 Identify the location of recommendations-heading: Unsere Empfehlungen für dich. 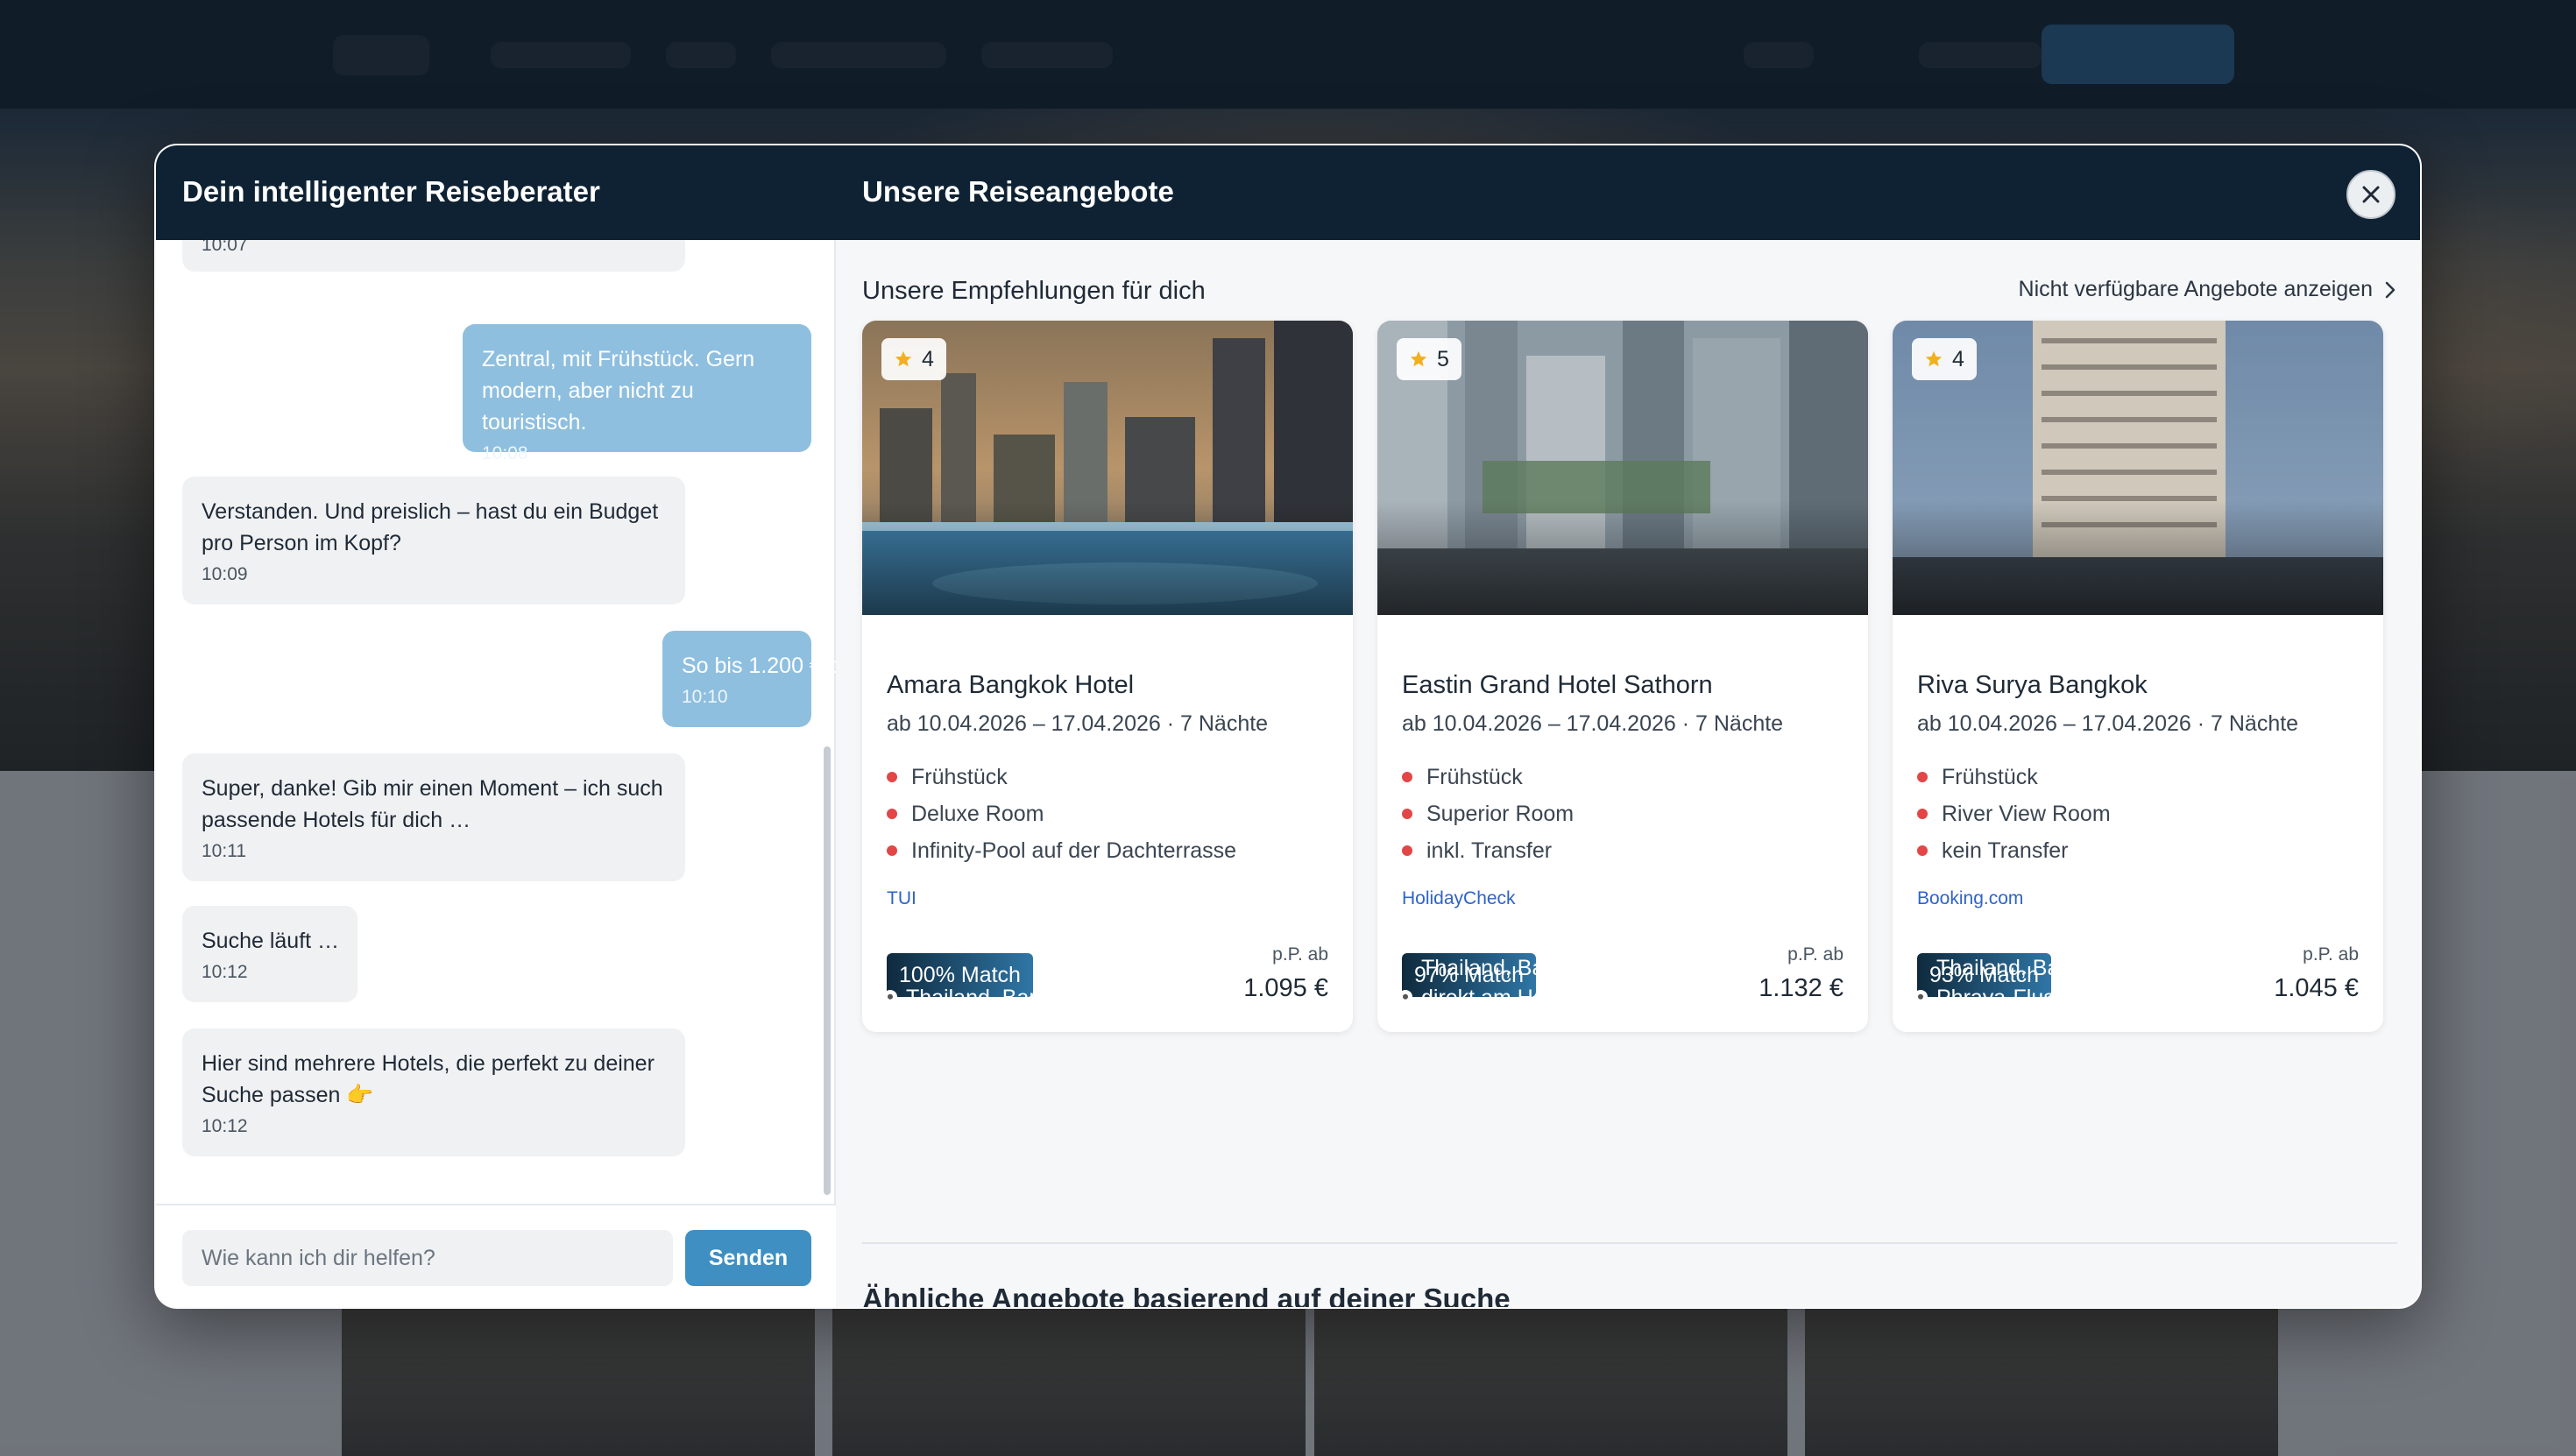
(1034, 291).